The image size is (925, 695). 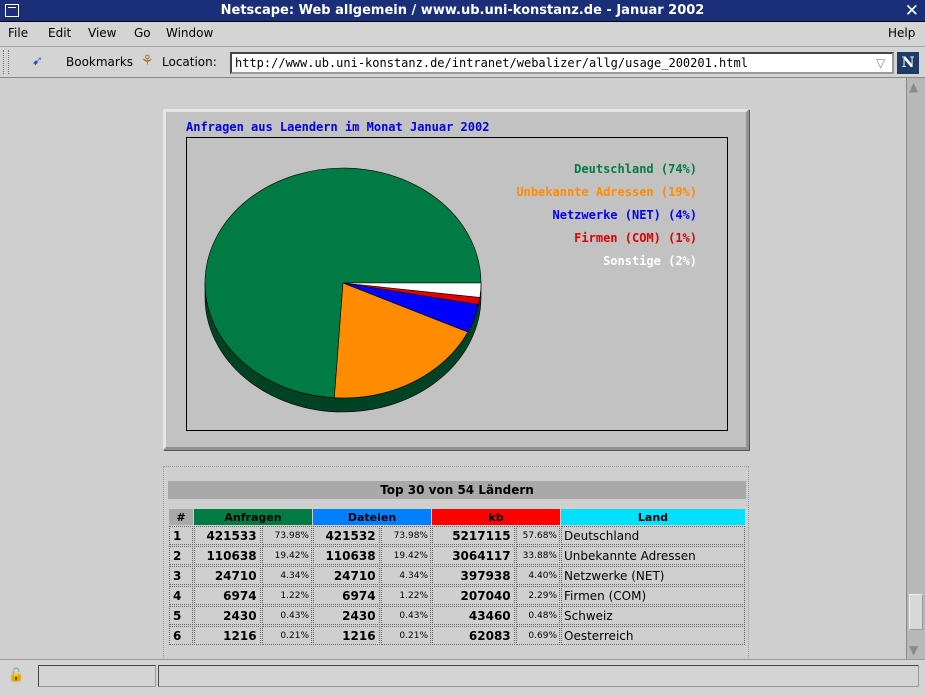 I want to click on legend-netzwerke: Netzwerke (NET) (4%), so click(x=625, y=215).